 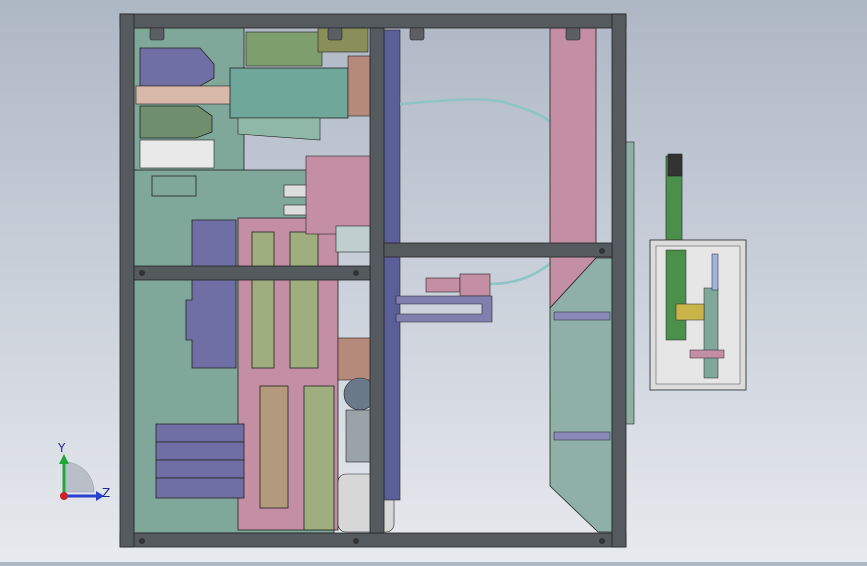 I want to click on purple-valve-block, so click(x=211, y=294).